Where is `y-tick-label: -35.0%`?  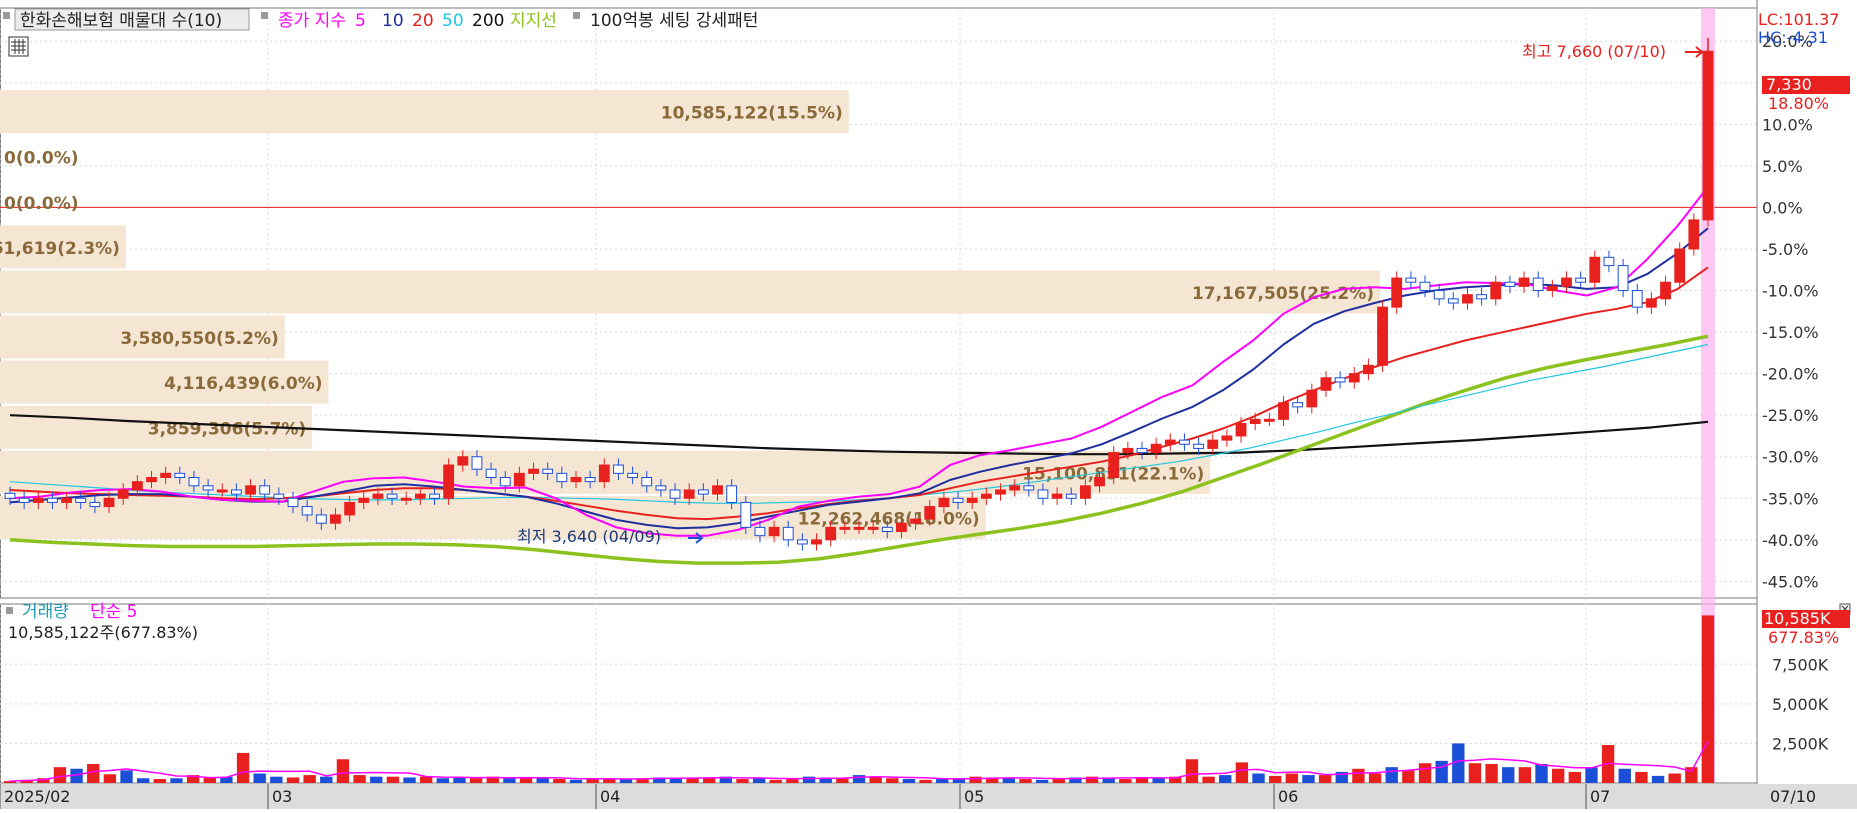
y-tick-label: -35.0% is located at coordinates (1790, 498).